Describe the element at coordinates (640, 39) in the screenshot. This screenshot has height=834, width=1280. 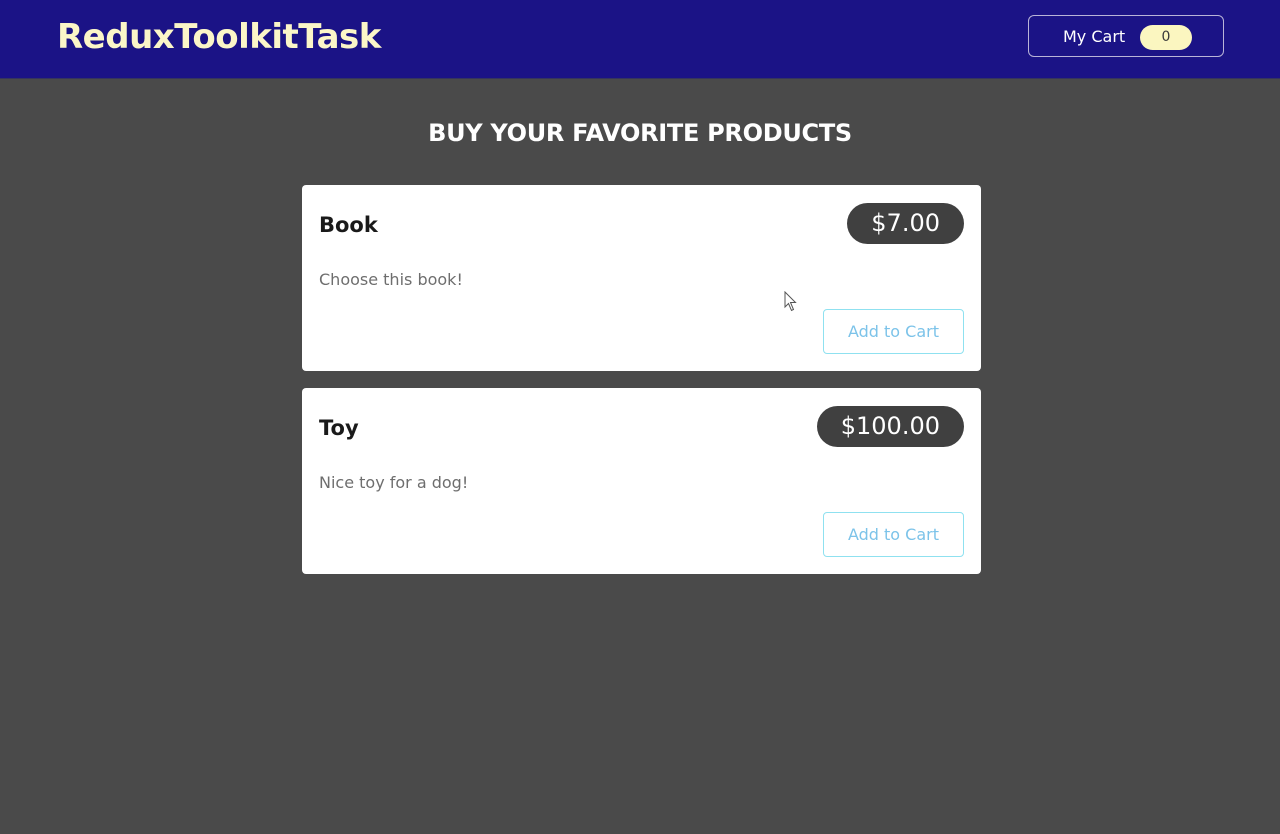
I see `app-header: ReduxToolkitTask My Cart 0` at that location.